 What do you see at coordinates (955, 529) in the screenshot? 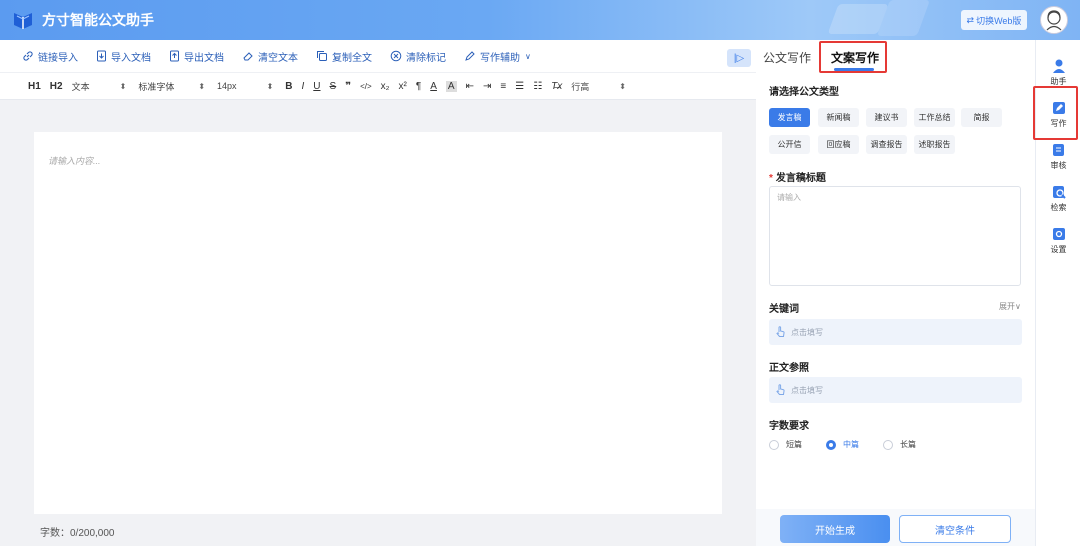
I see `clear-conditions-button: 清空条件` at bounding box center [955, 529].